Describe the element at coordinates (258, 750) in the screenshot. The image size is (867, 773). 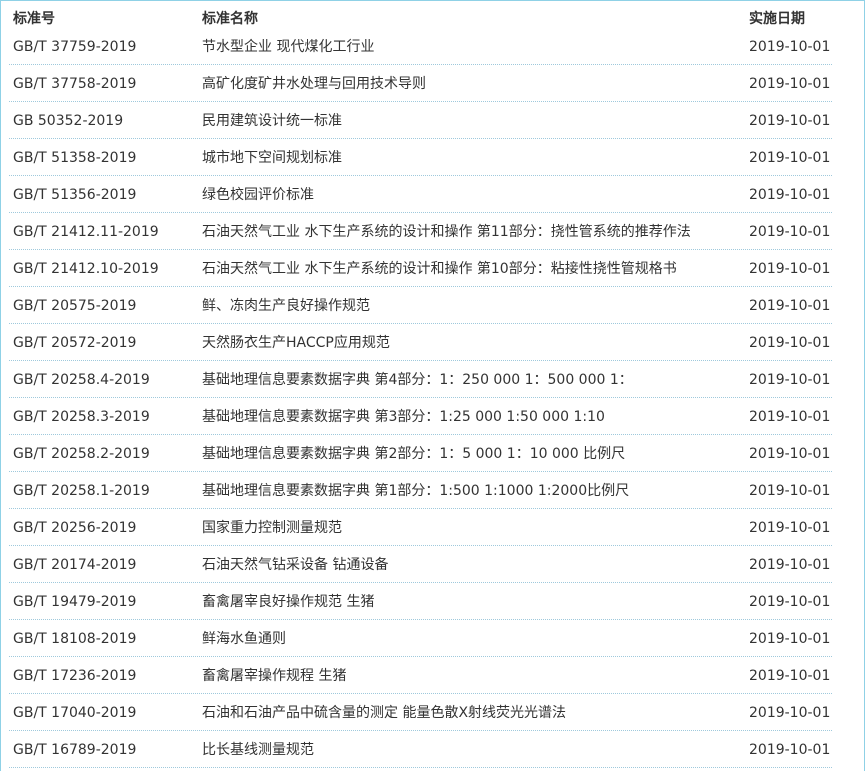
I see `standard-name-link: 比长基线测量规范` at that location.